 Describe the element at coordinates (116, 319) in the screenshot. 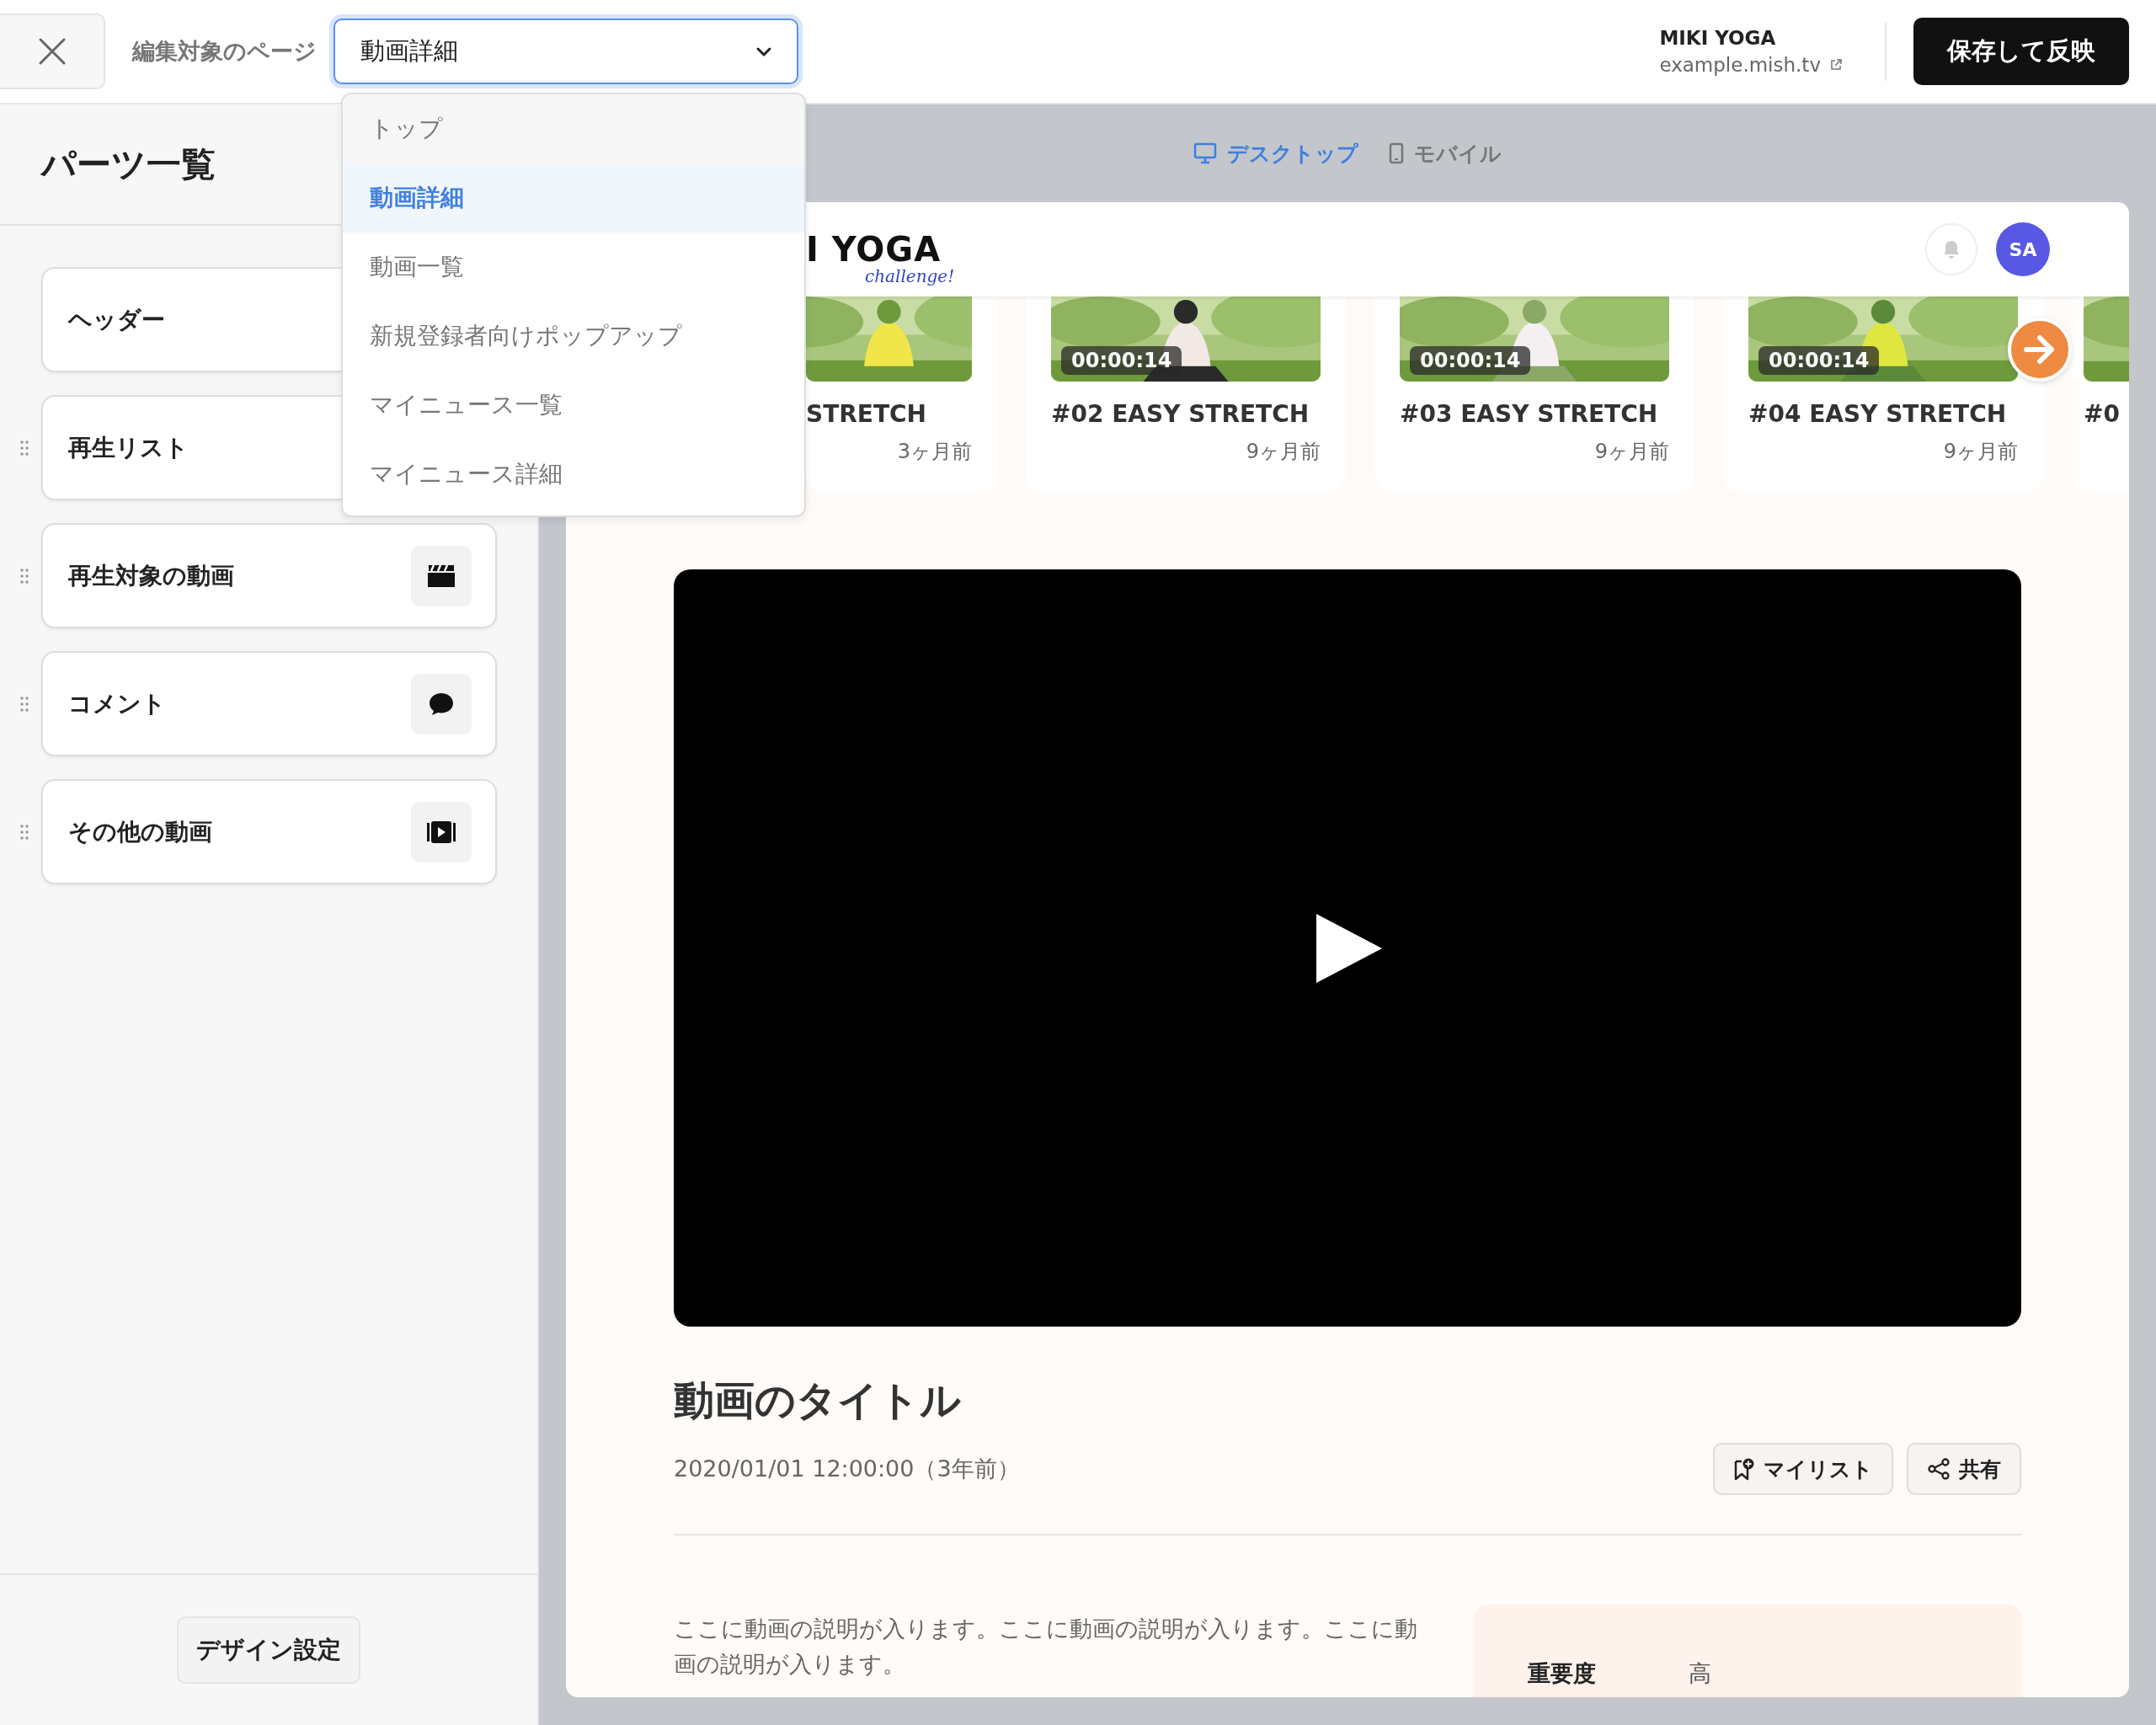

I see `part-label: ヘッダー` at that location.